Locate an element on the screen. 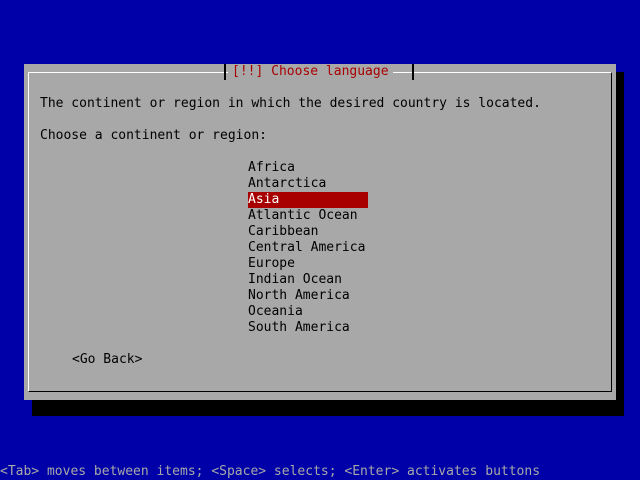 Image resolution: width=640 pixels, height=480 pixels. region-option-indian-ocean: Indian Ocean is located at coordinates (308, 280).